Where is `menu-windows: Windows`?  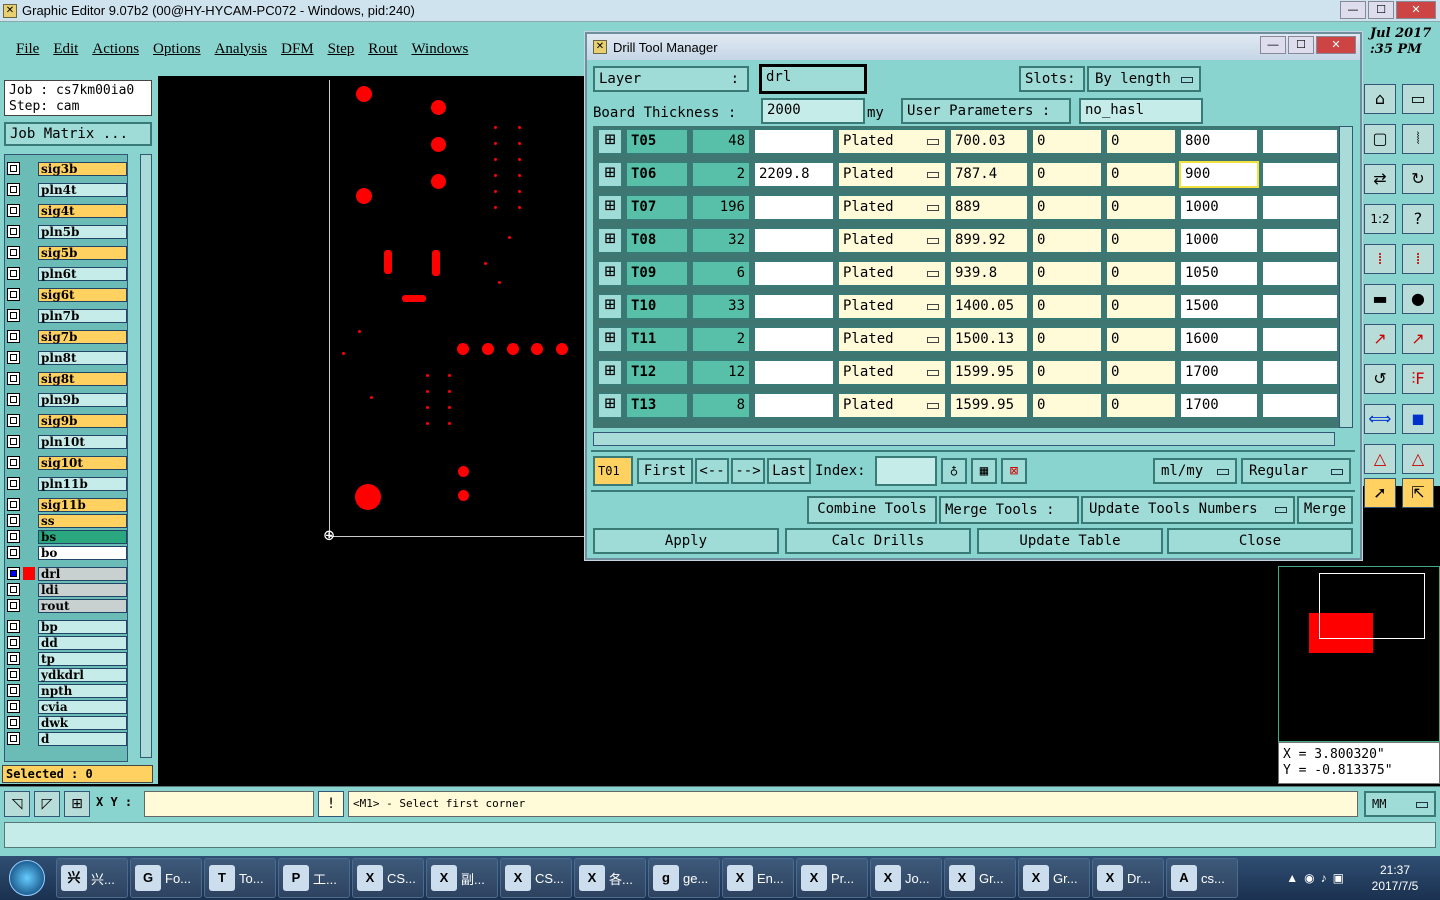 menu-windows: Windows is located at coordinates (439, 49).